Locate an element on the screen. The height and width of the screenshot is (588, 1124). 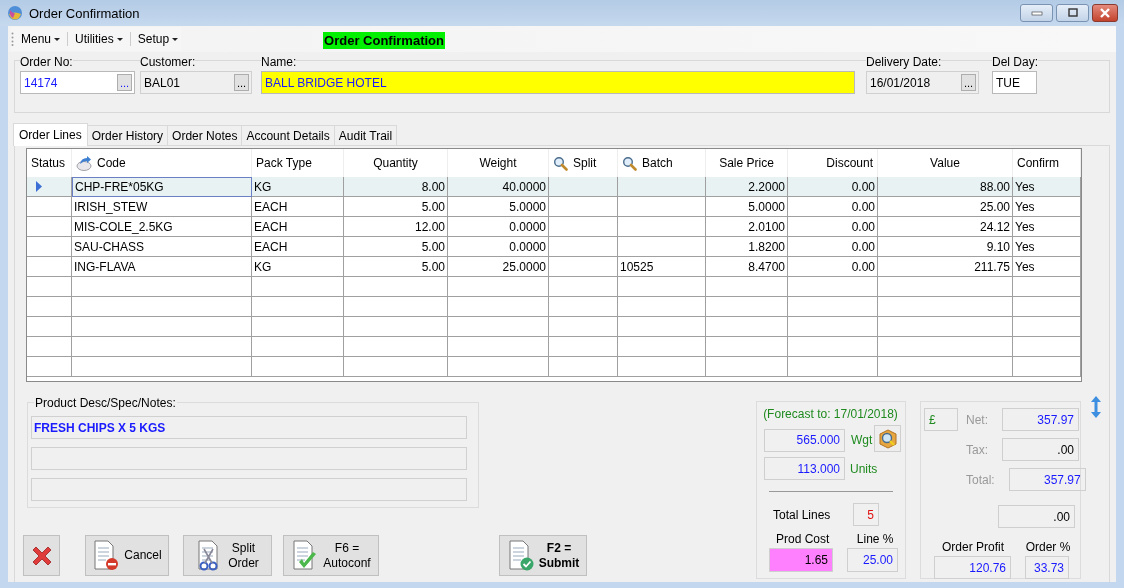
delete-button is located at coordinates (41, 555).